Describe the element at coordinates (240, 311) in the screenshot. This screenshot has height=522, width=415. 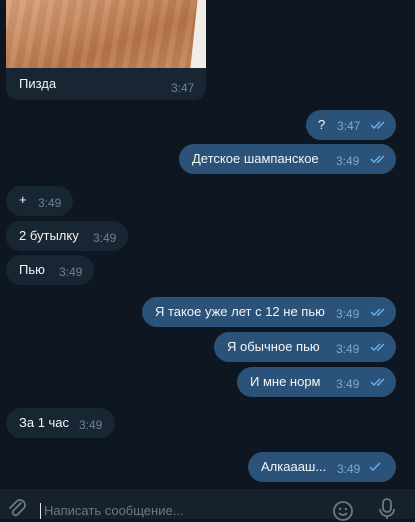
I see `message-text: Я такое уже лет с 12 не пью` at that location.